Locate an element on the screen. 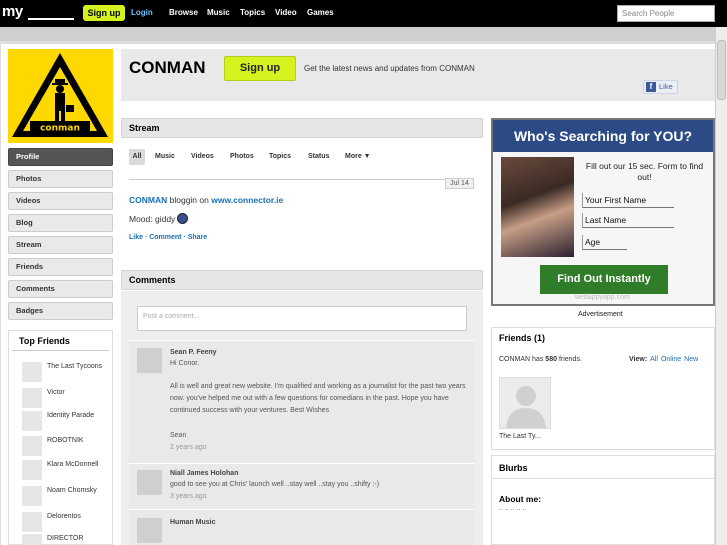  mood-status: Mood: giddy is located at coordinates (159, 218).